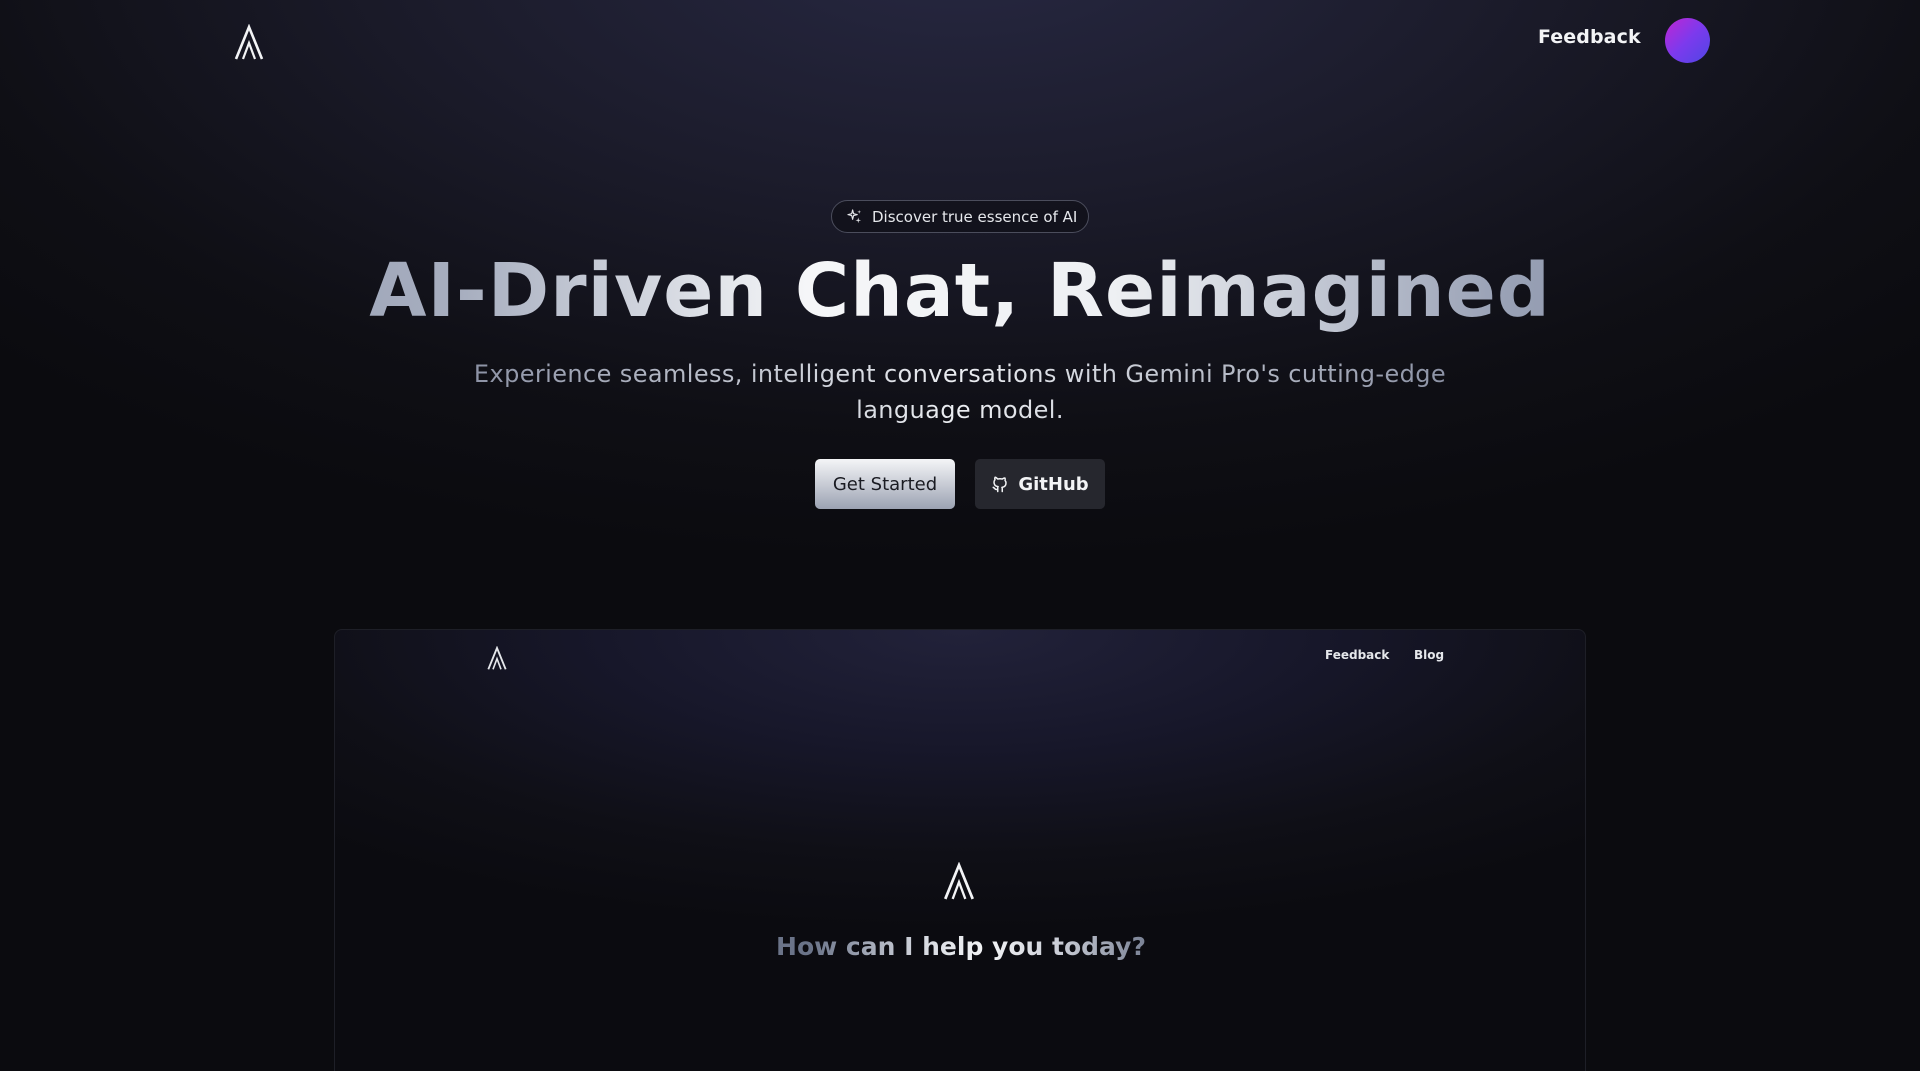  Describe the element at coordinates (497, 658) in the screenshot. I see `preview-logo-icon` at that location.